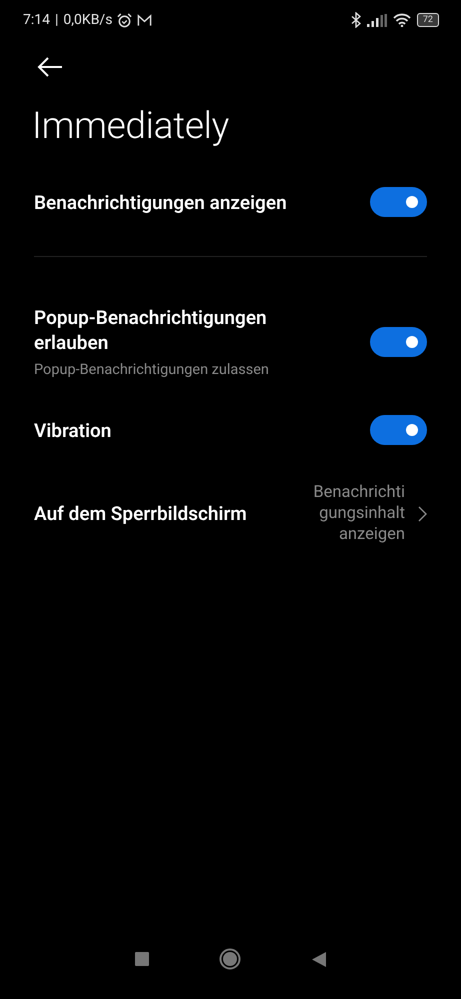 Image resolution: width=461 pixels, height=999 pixels. I want to click on network-speed: 0,0KB/s, so click(87, 20).